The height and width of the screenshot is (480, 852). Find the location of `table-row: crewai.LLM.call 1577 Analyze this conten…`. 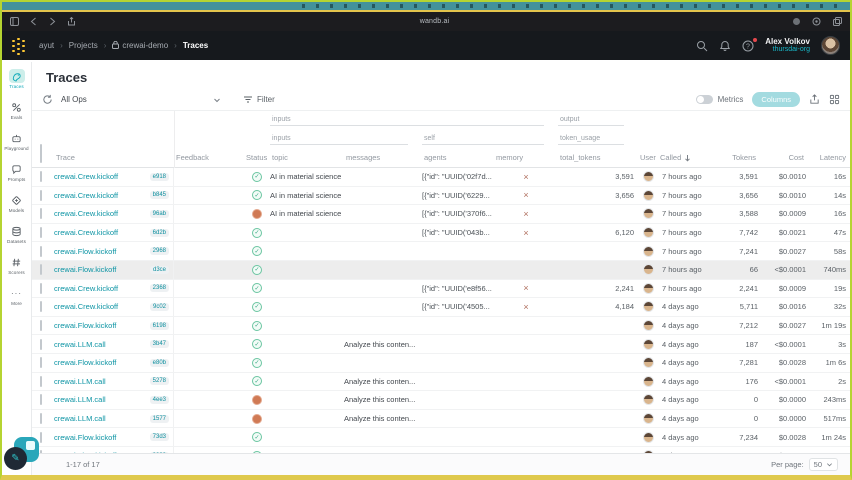

table-row: crewai.LLM.call 1577 Analyze this conten… is located at coordinates (441, 419).